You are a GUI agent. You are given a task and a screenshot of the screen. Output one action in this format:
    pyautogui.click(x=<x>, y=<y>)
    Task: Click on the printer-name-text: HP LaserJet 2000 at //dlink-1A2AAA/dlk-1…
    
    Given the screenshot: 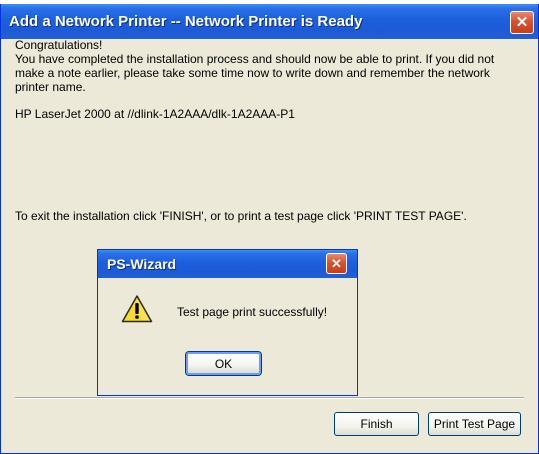 What is the action you would take?
    pyautogui.click(x=155, y=114)
    